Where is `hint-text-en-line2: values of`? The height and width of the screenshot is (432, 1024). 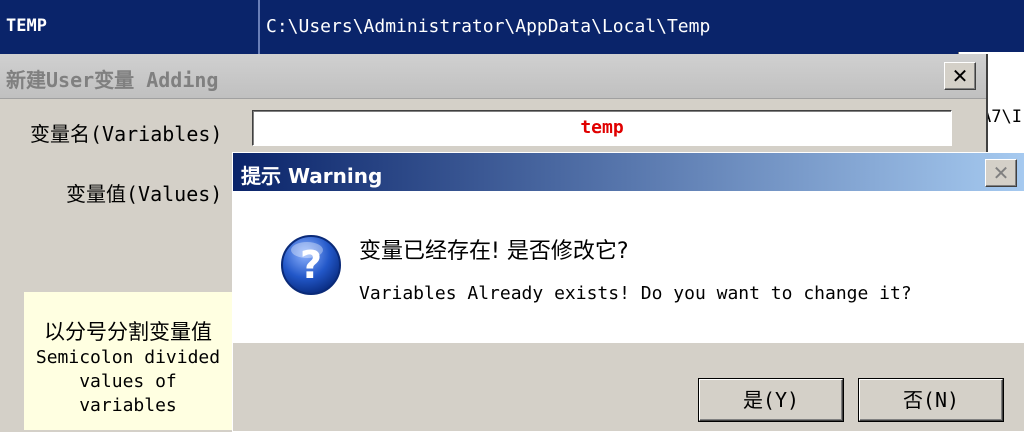 hint-text-en-line2: values of is located at coordinates (128, 381).